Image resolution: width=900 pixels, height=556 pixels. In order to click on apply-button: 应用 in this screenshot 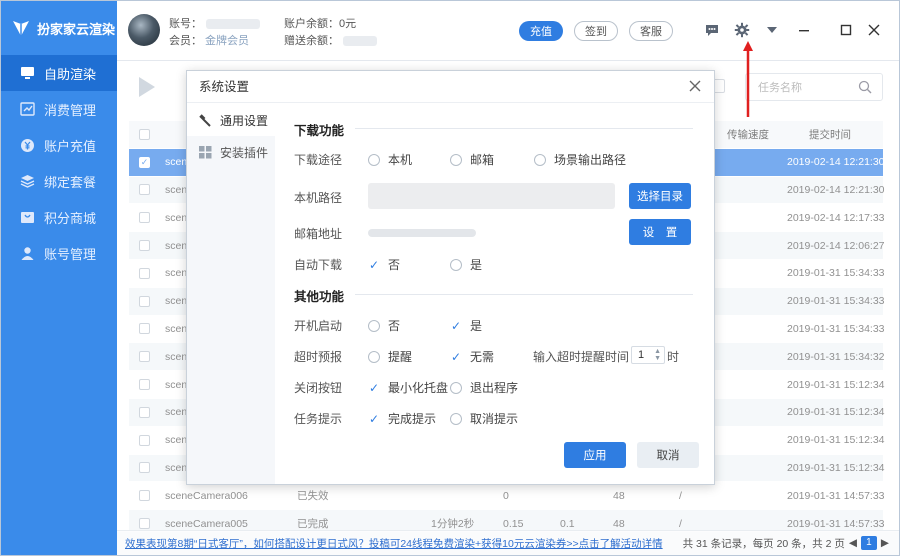, I will do `click(595, 455)`.